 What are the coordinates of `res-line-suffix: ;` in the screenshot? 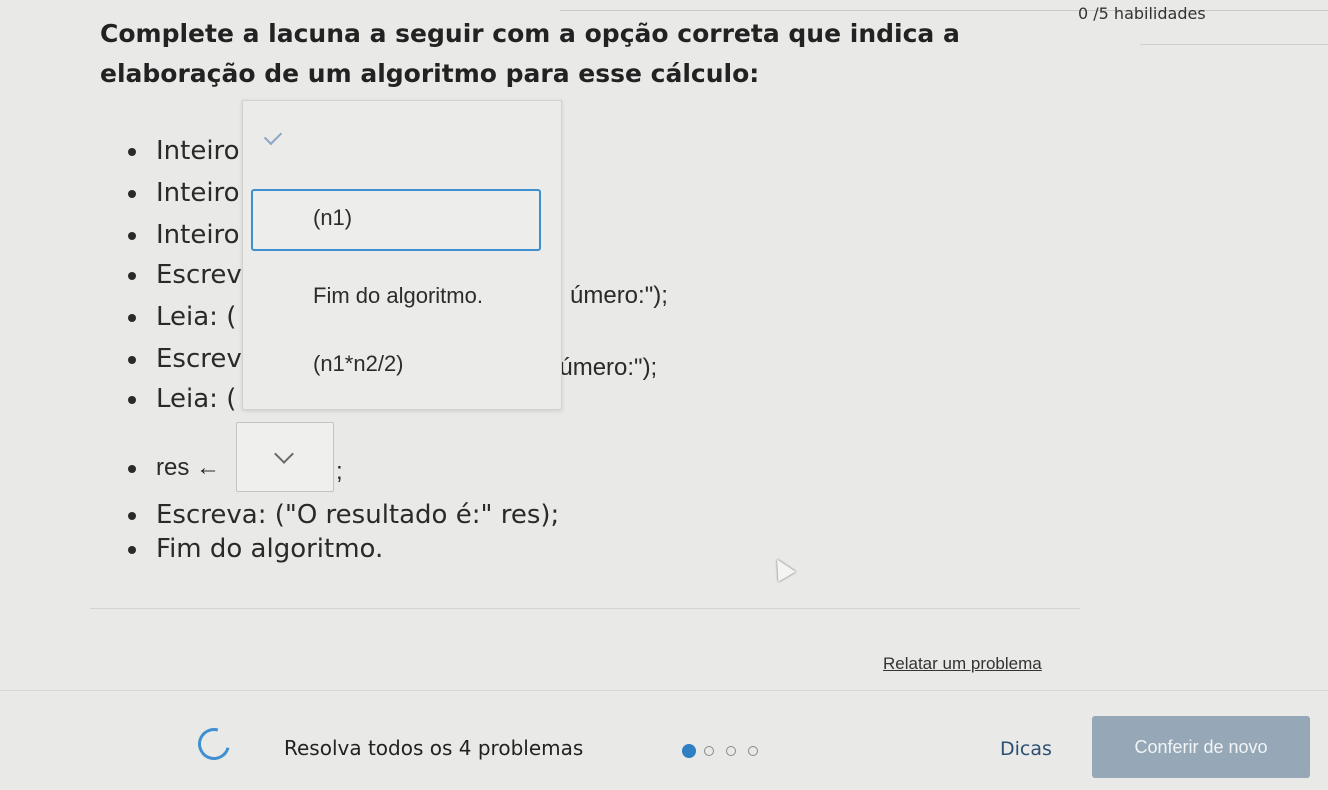 It's located at (339, 471).